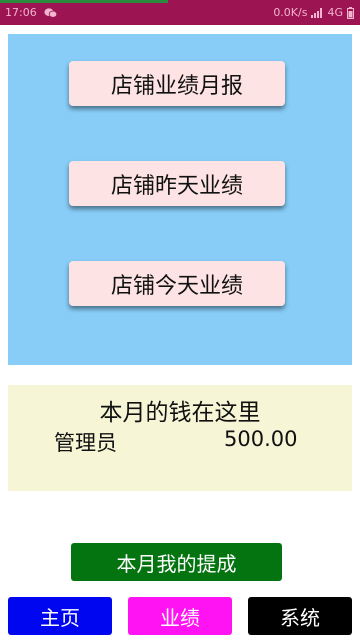 This screenshot has width=360, height=640. I want to click on tab-performance: 业绩, so click(180, 616).